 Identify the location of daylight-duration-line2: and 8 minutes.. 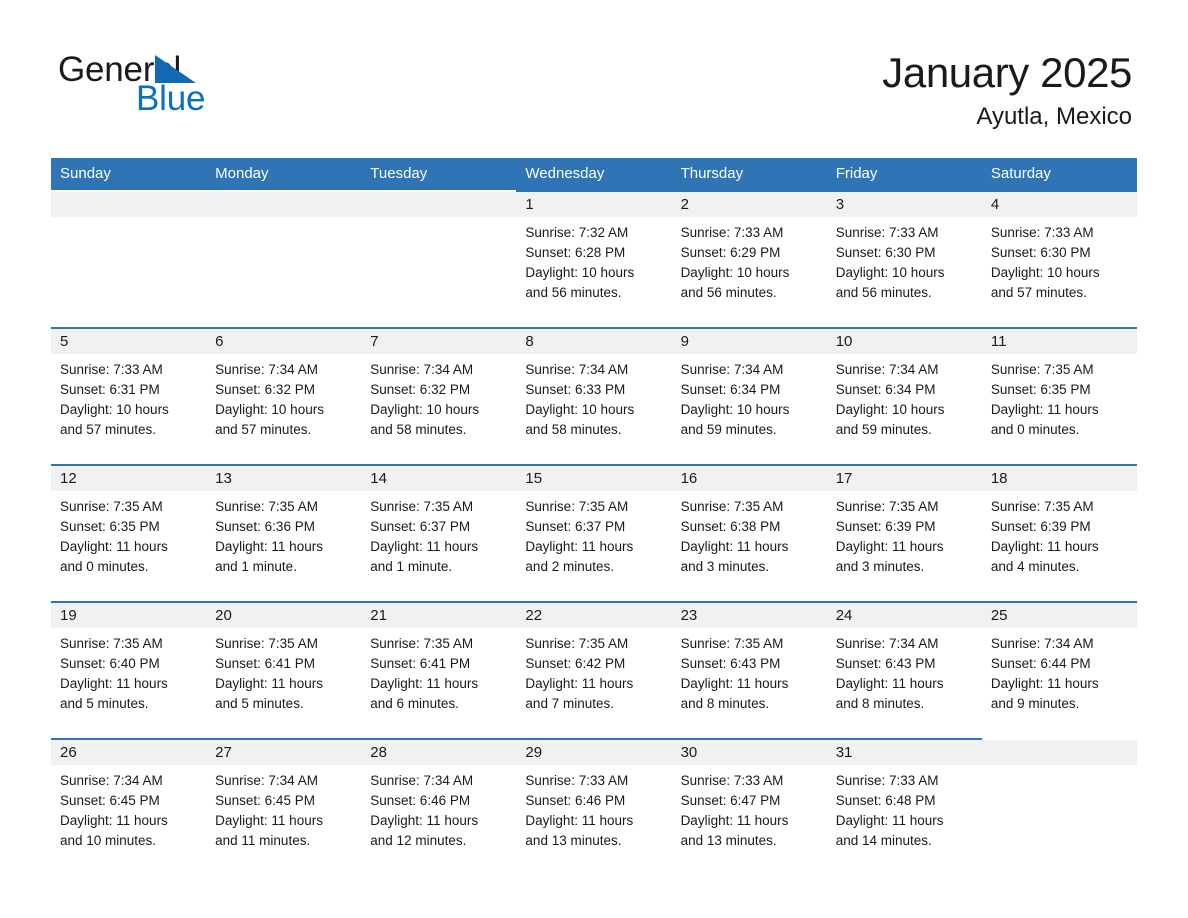
(880, 703).